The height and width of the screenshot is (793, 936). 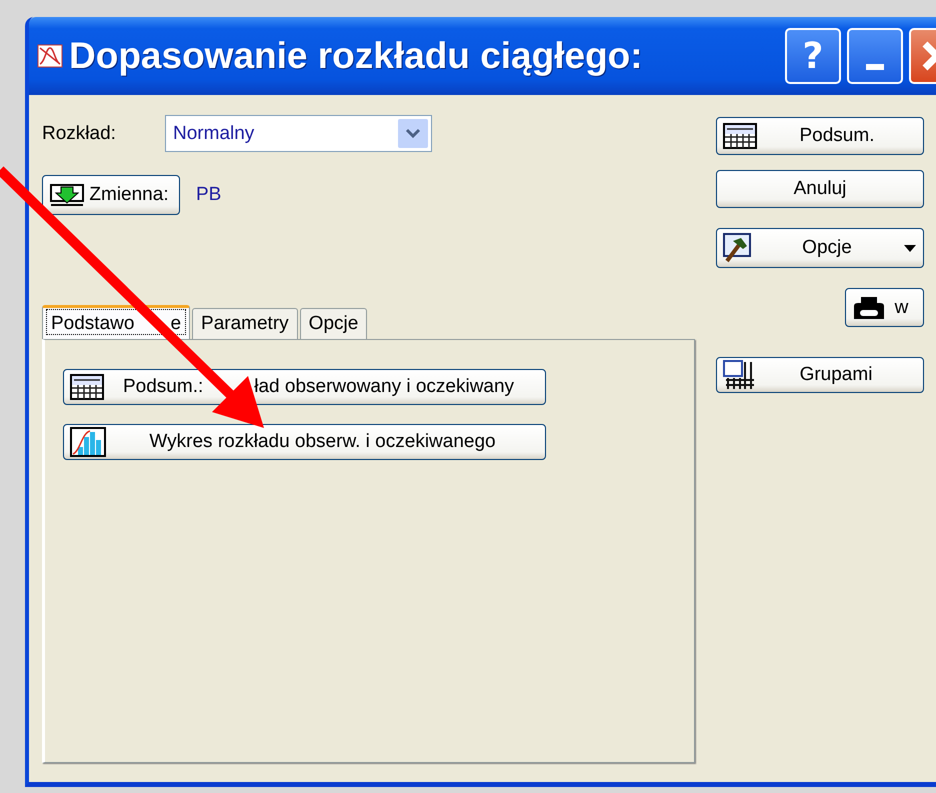 I want to click on groups-button: Grupami, so click(x=820, y=375).